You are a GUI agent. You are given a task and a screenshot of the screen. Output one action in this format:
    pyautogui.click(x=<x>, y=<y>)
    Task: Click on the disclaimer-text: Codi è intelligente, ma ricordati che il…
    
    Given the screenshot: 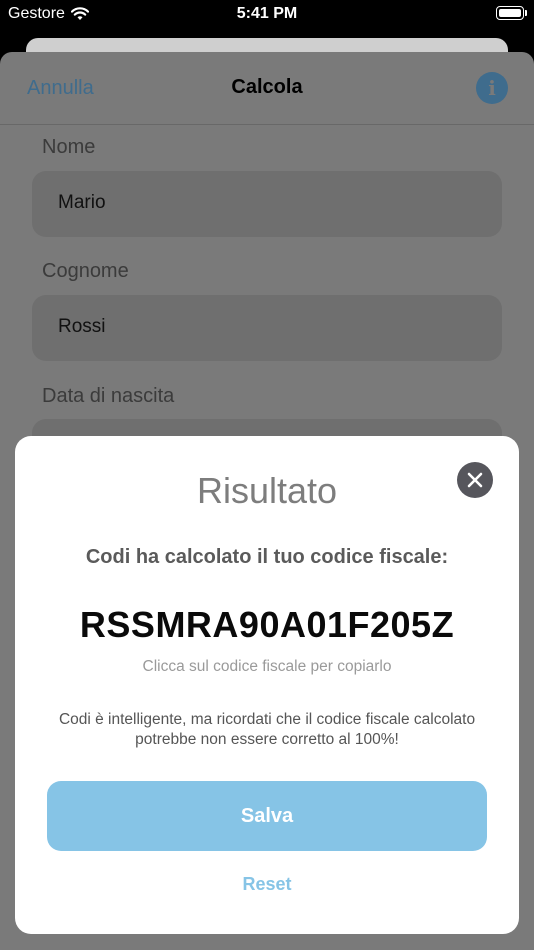 What is the action you would take?
    pyautogui.click(x=267, y=729)
    